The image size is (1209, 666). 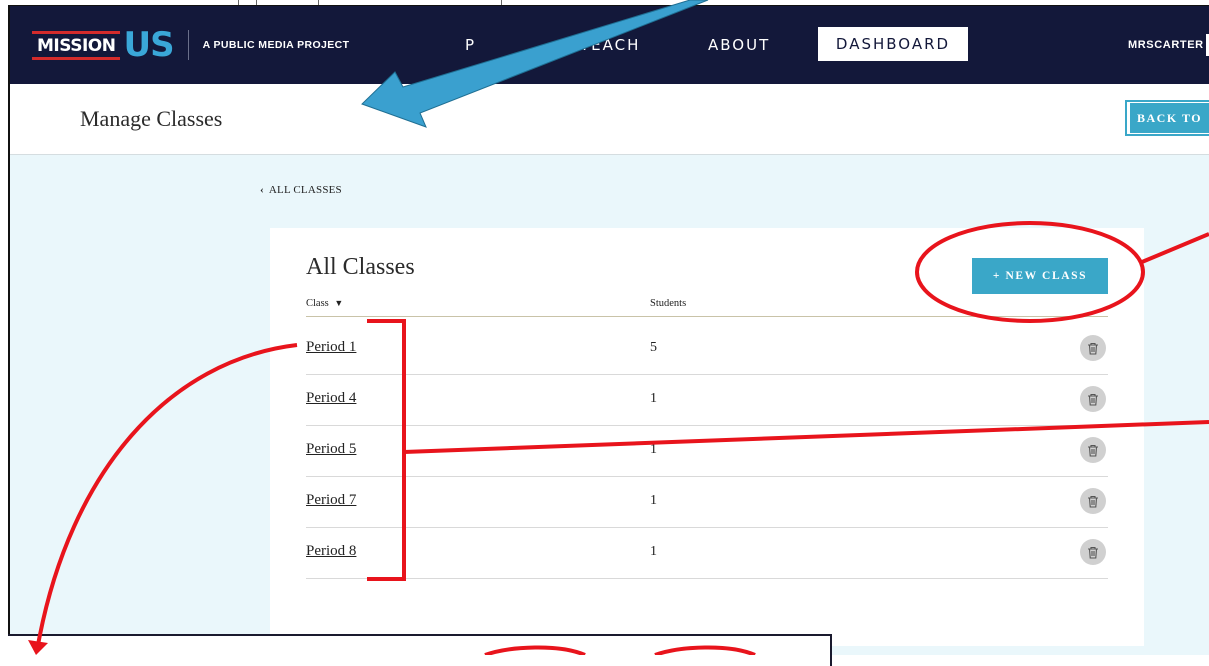 I want to click on chevron-left-icon: ‹, so click(x=262, y=190).